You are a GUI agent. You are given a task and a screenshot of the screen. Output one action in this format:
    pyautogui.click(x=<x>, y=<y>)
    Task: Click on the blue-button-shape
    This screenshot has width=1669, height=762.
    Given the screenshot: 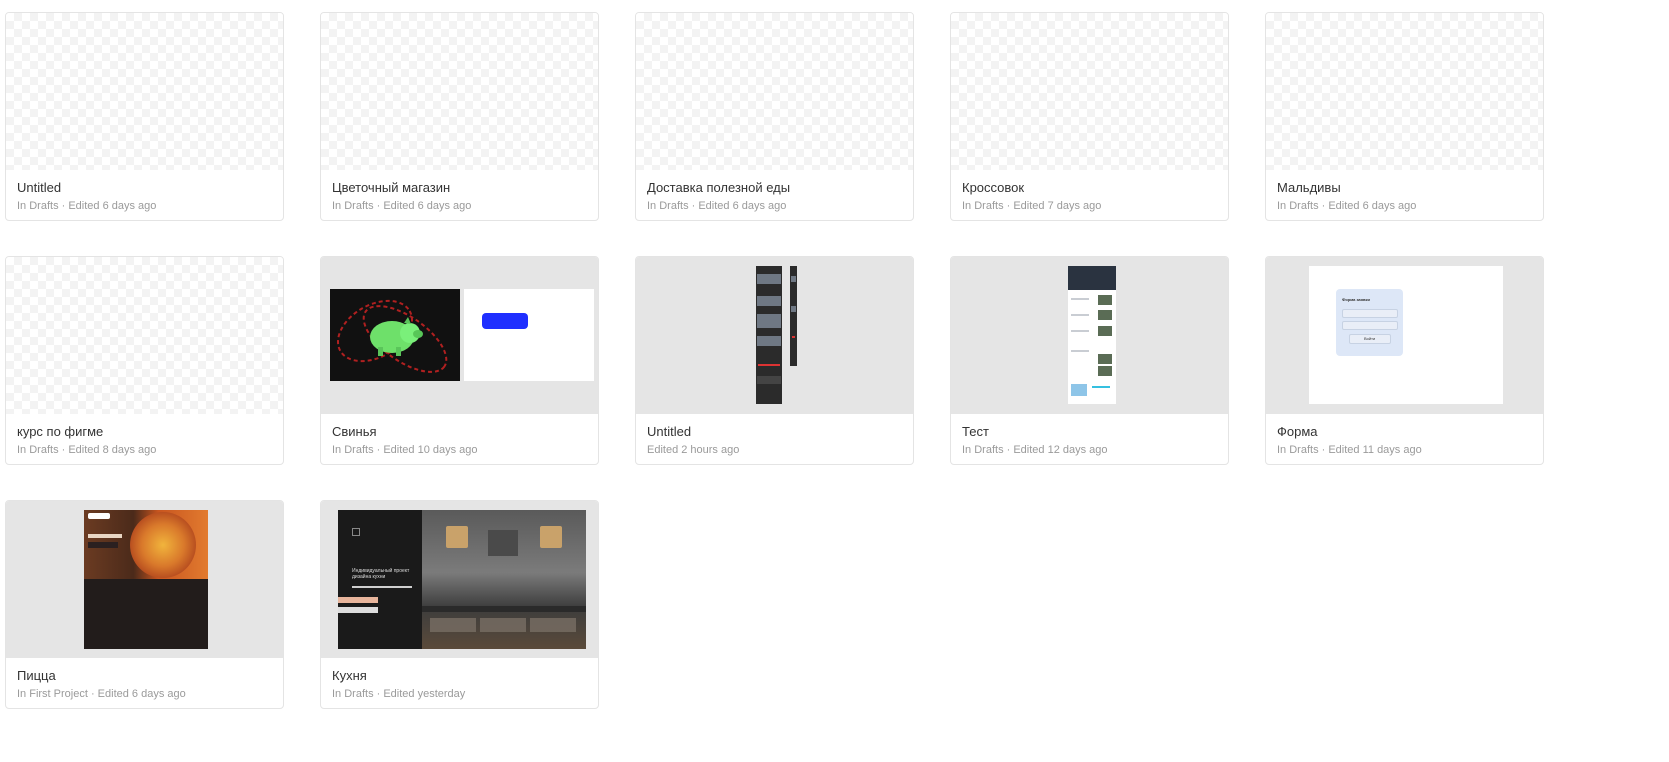 What is the action you would take?
    pyautogui.click(x=505, y=321)
    